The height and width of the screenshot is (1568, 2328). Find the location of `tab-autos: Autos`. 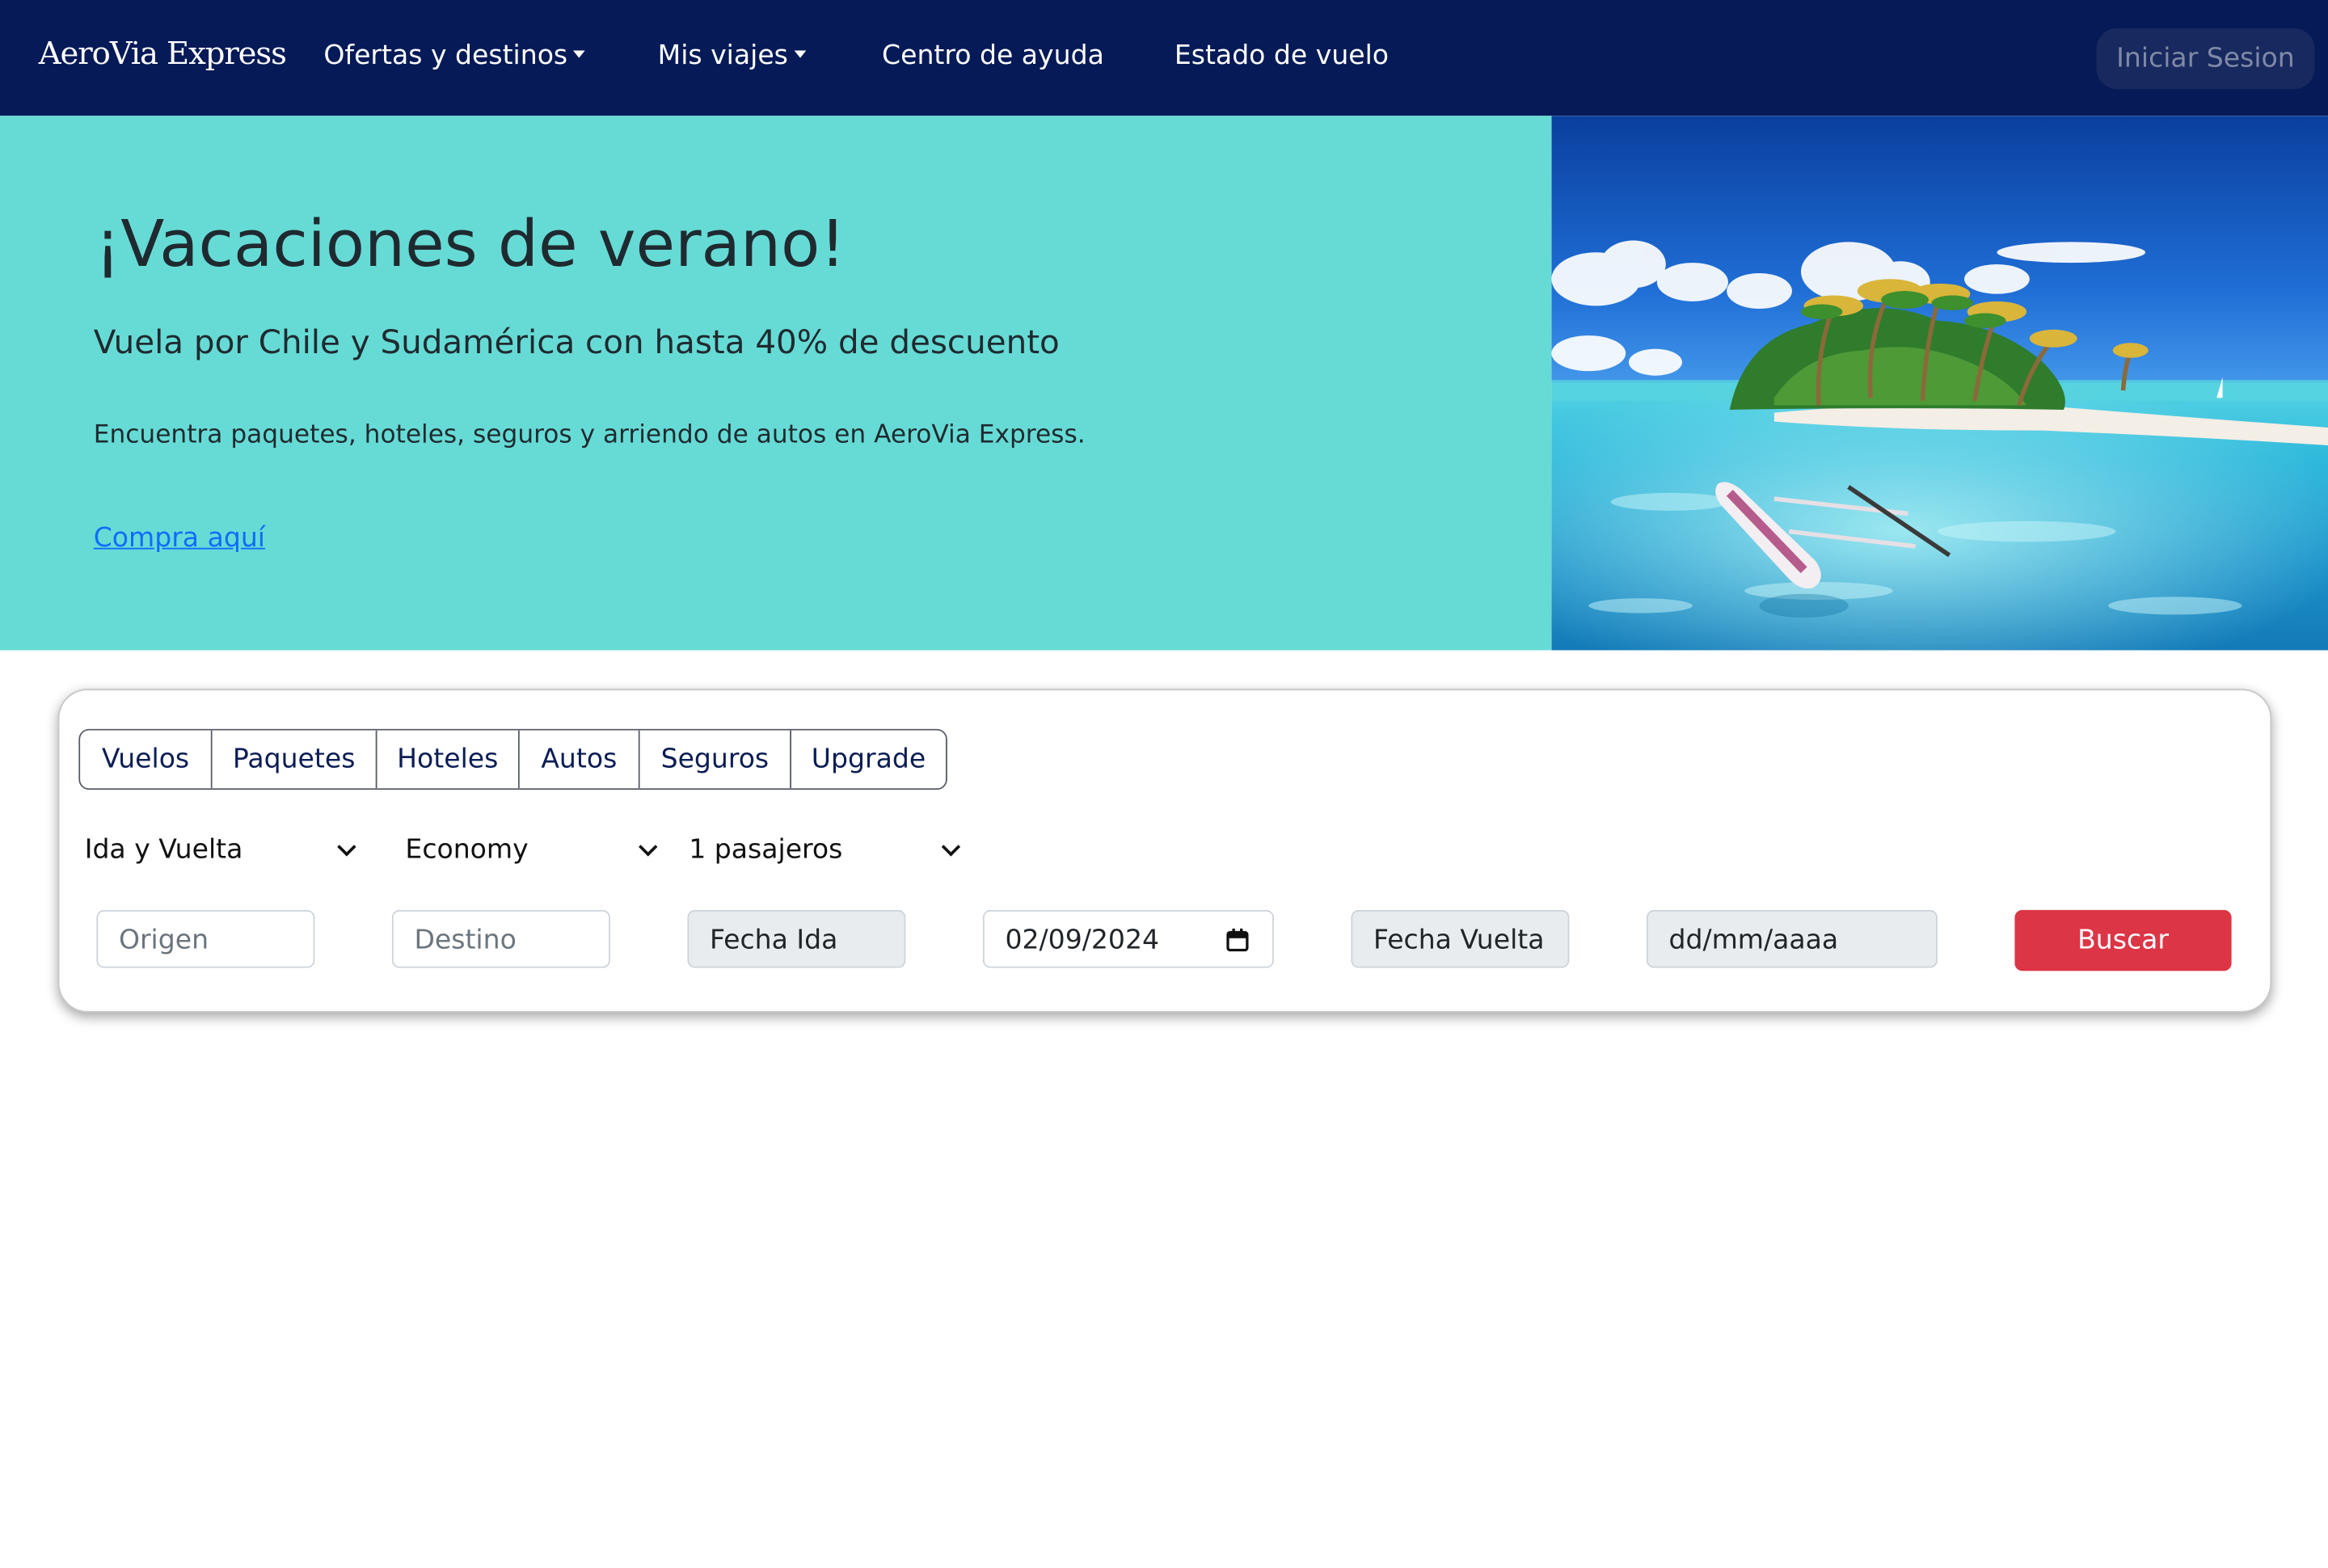

tab-autos: Autos is located at coordinates (580, 759).